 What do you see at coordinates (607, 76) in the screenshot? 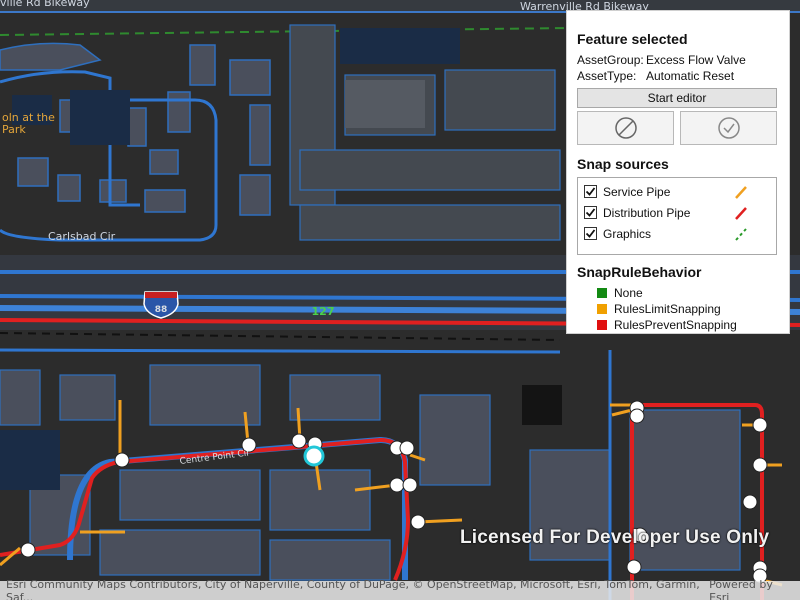
I see `asset-type-key: AssetType:` at bounding box center [607, 76].